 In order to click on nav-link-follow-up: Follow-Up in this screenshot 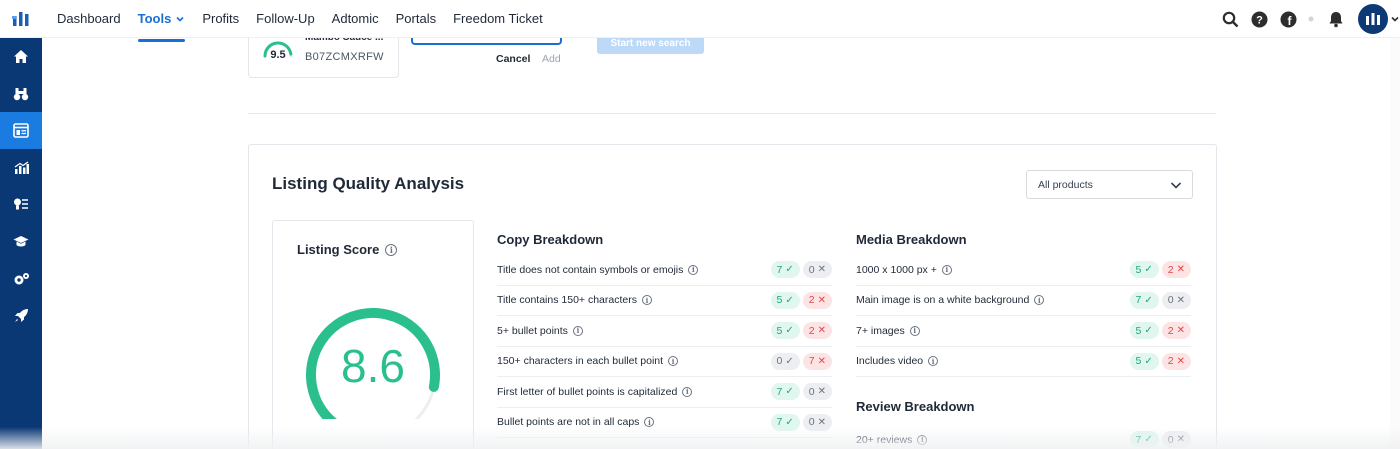, I will do `click(285, 19)`.